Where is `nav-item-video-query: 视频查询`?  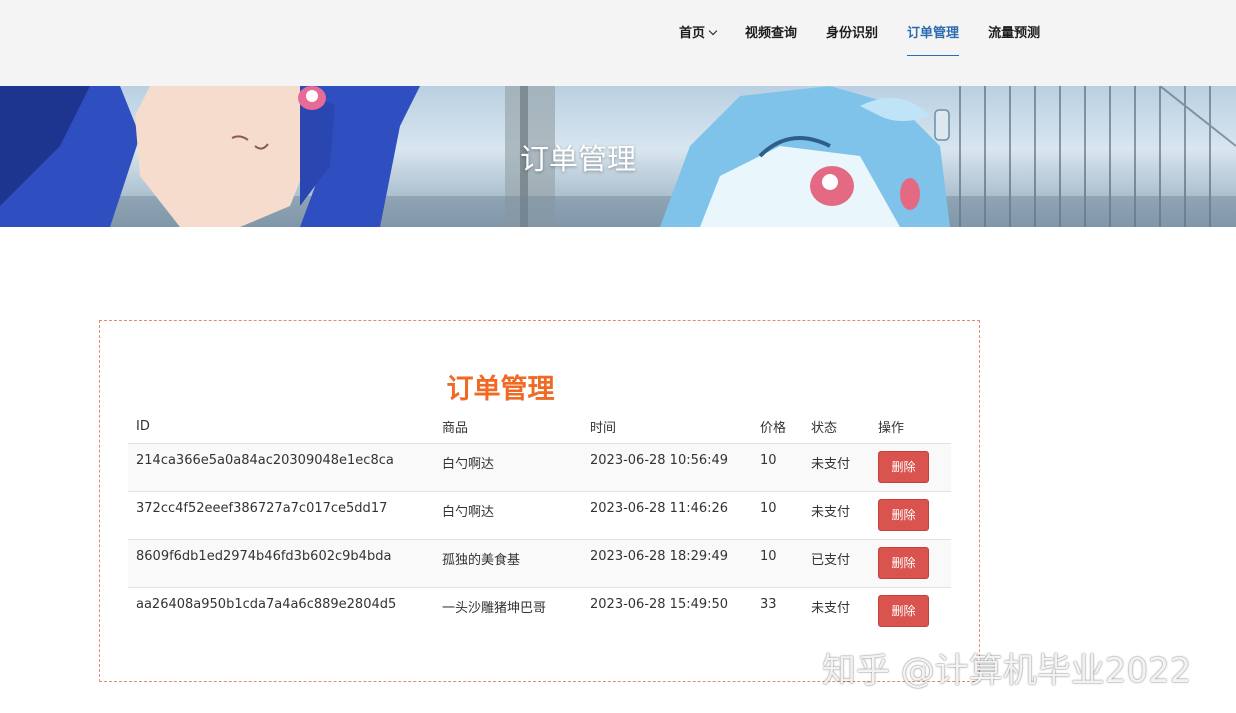 nav-item-video-query: 视频查询 is located at coordinates (771, 40).